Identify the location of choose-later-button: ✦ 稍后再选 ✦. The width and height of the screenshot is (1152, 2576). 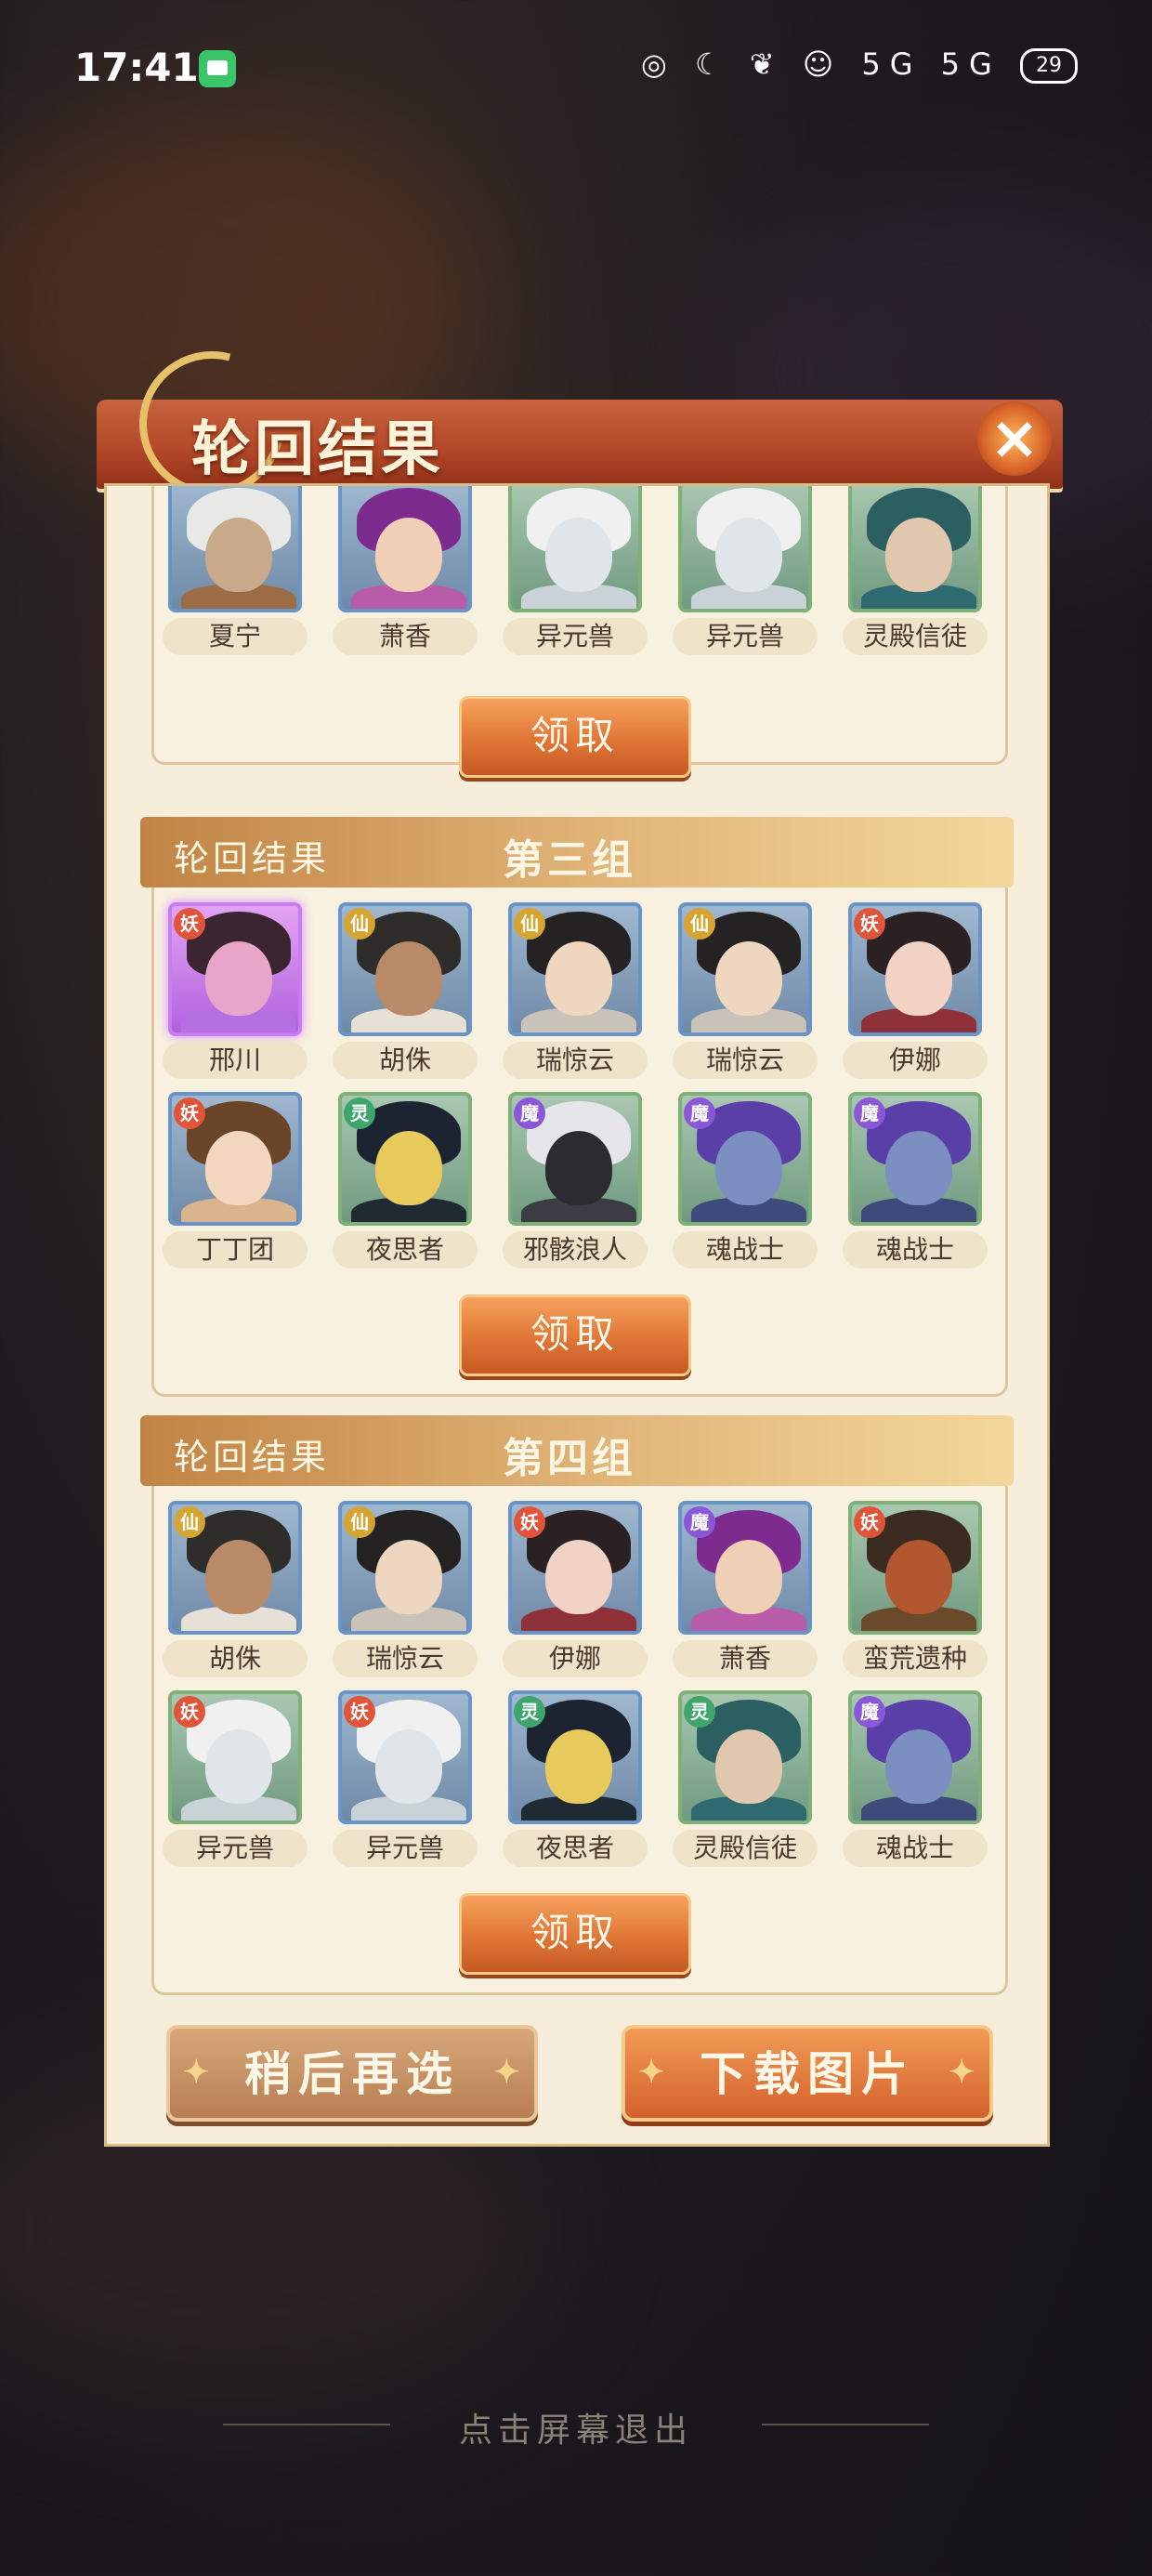
(352, 2073).